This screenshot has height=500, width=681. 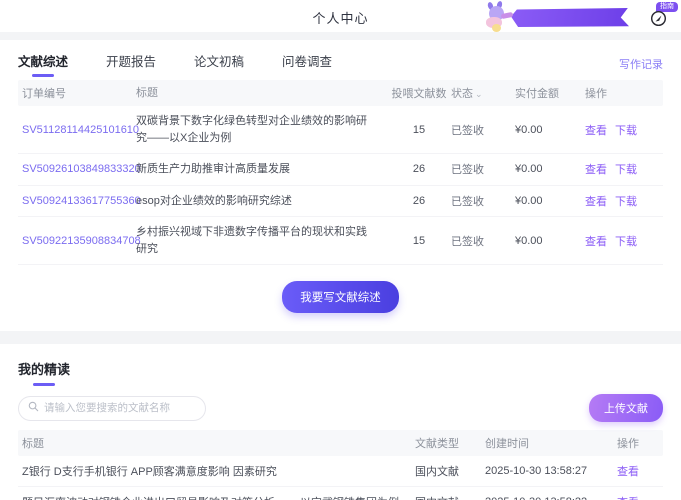 I want to click on order-title: esop对企业绩效的影响研究综述, so click(x=214, y=200).